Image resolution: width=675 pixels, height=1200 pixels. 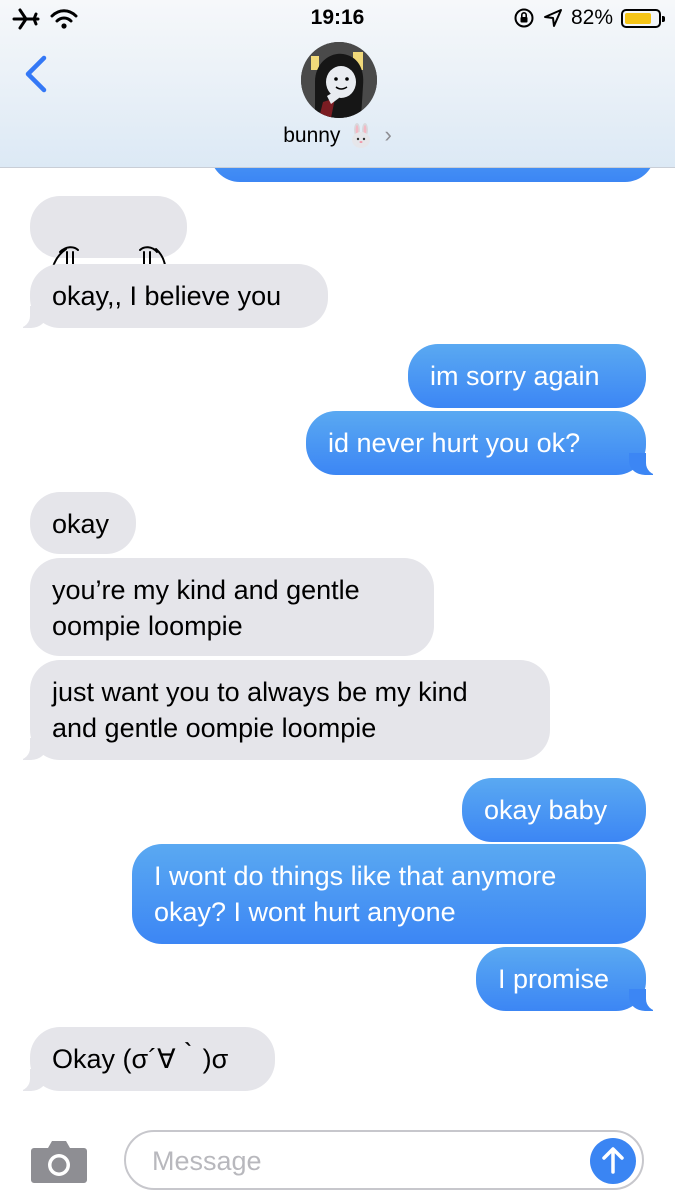 I want to click on battery-level, so click(x=638, y=18).